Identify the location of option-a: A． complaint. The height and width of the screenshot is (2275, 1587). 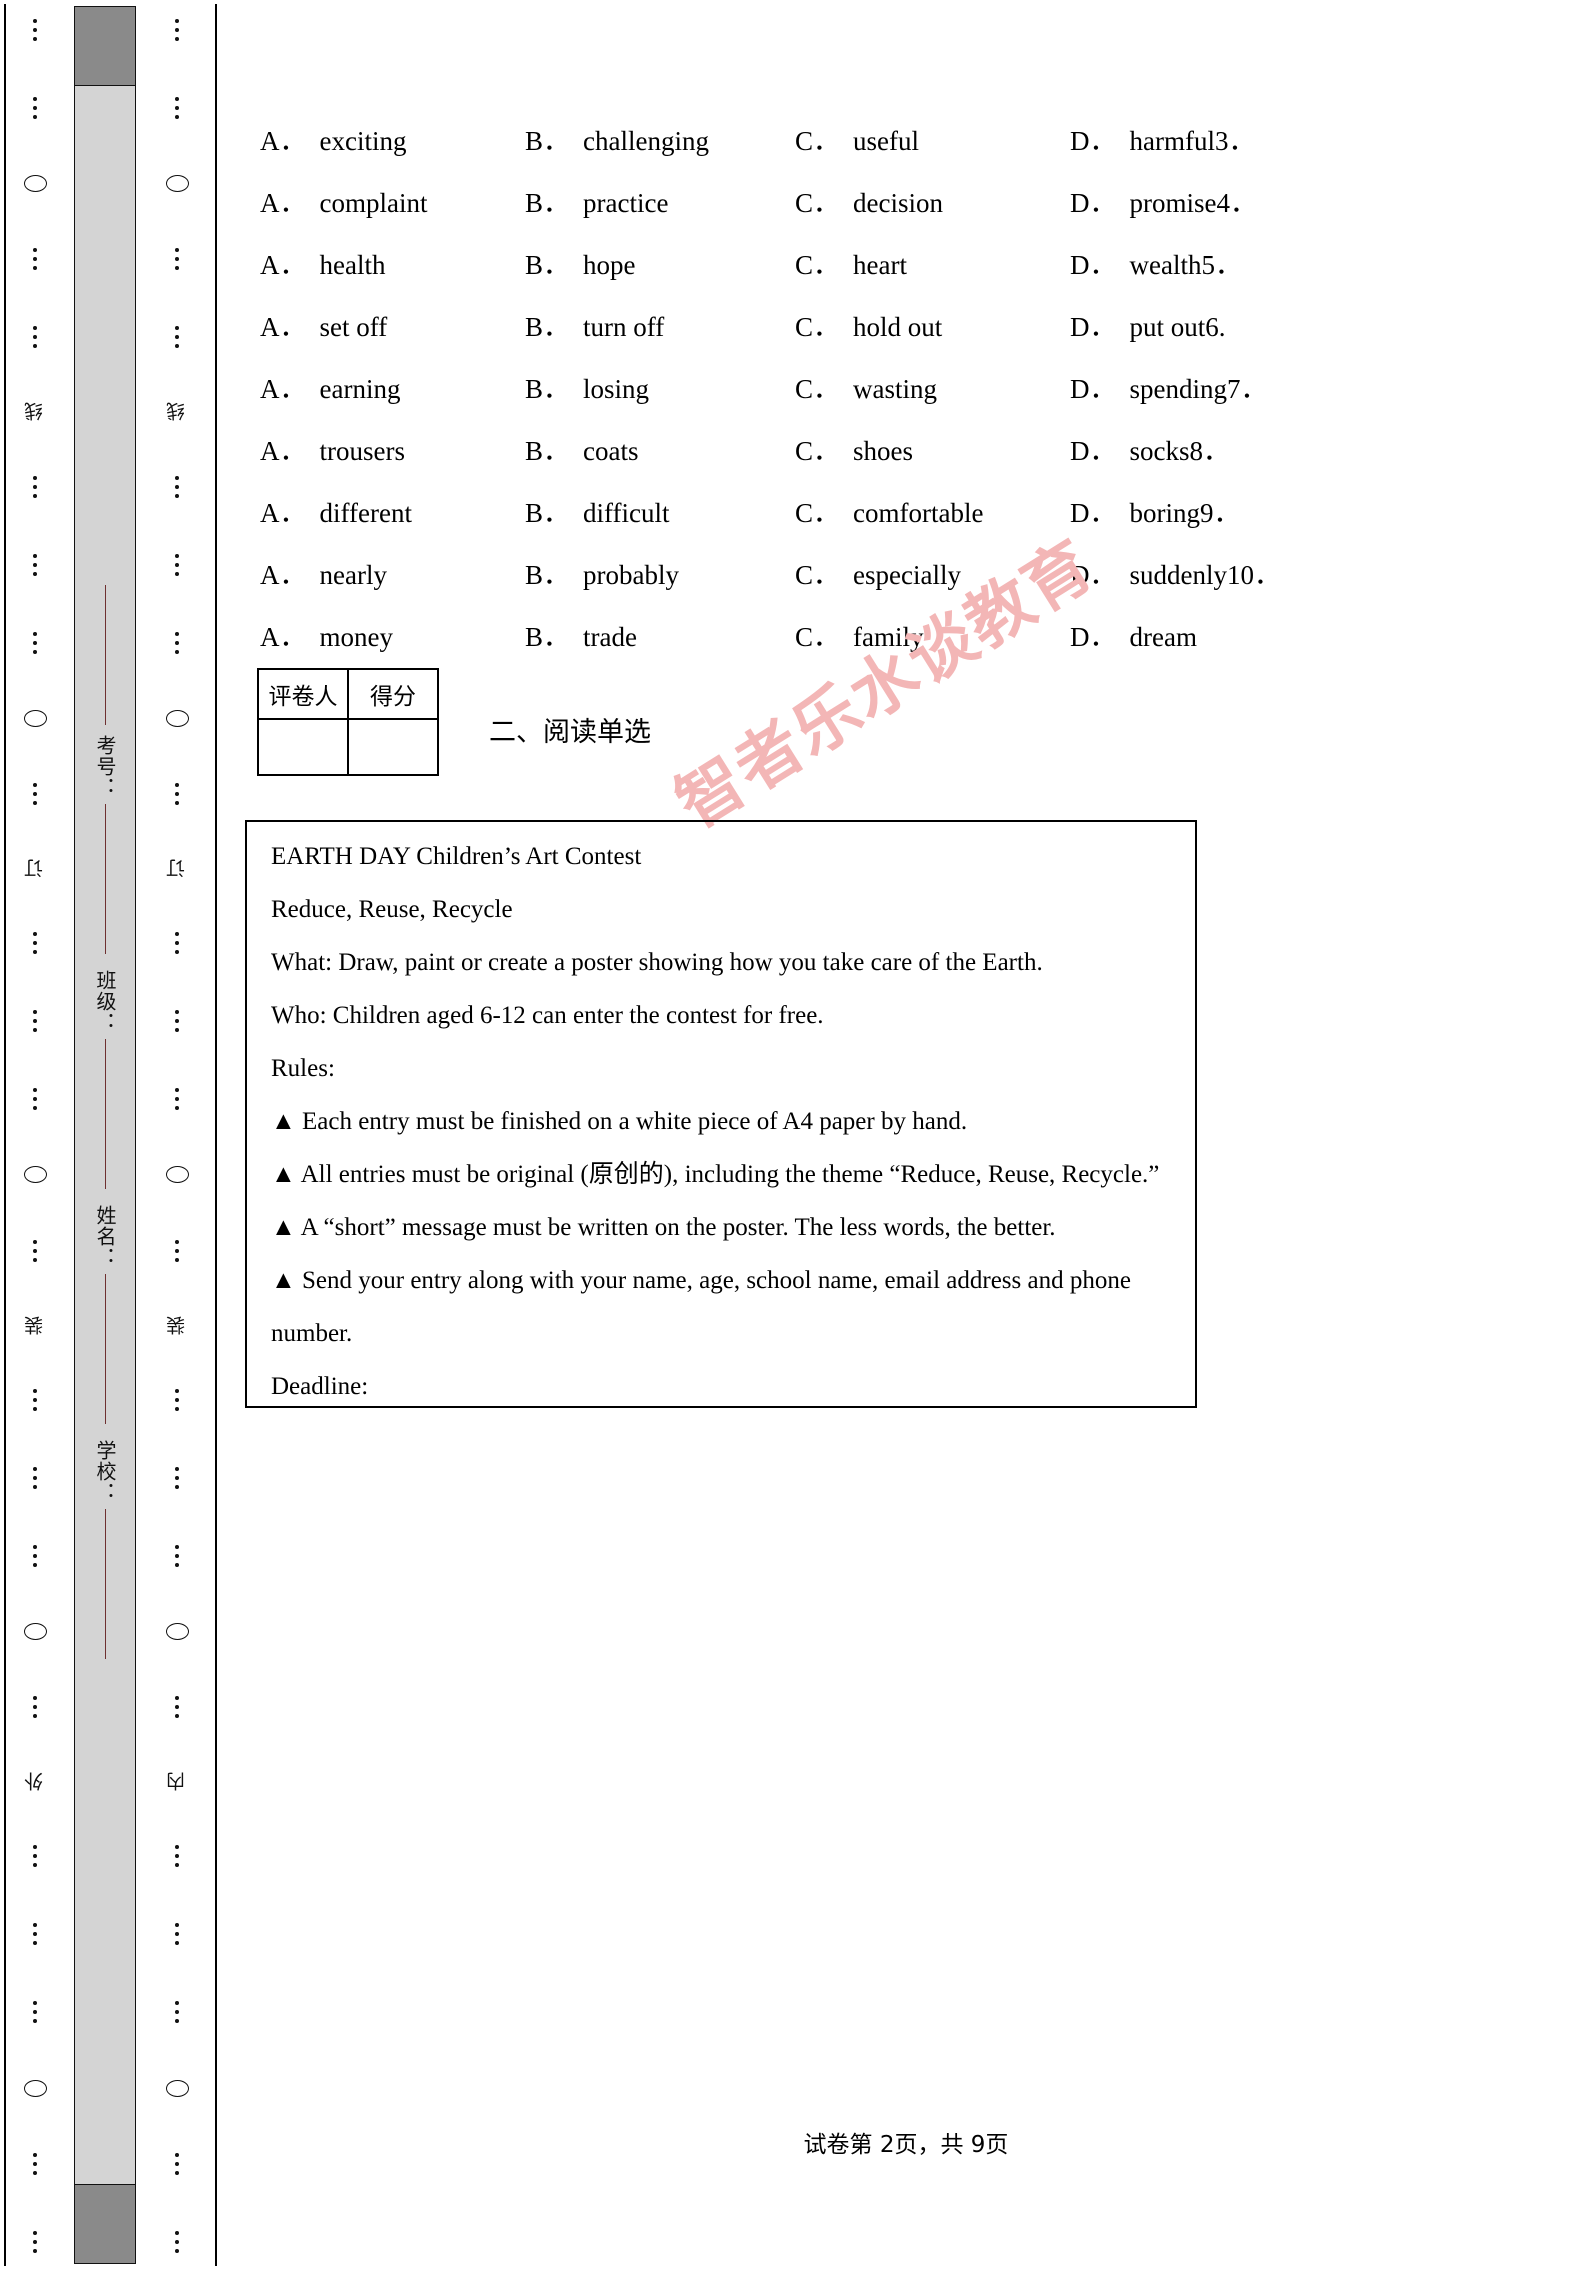
(392, 203).